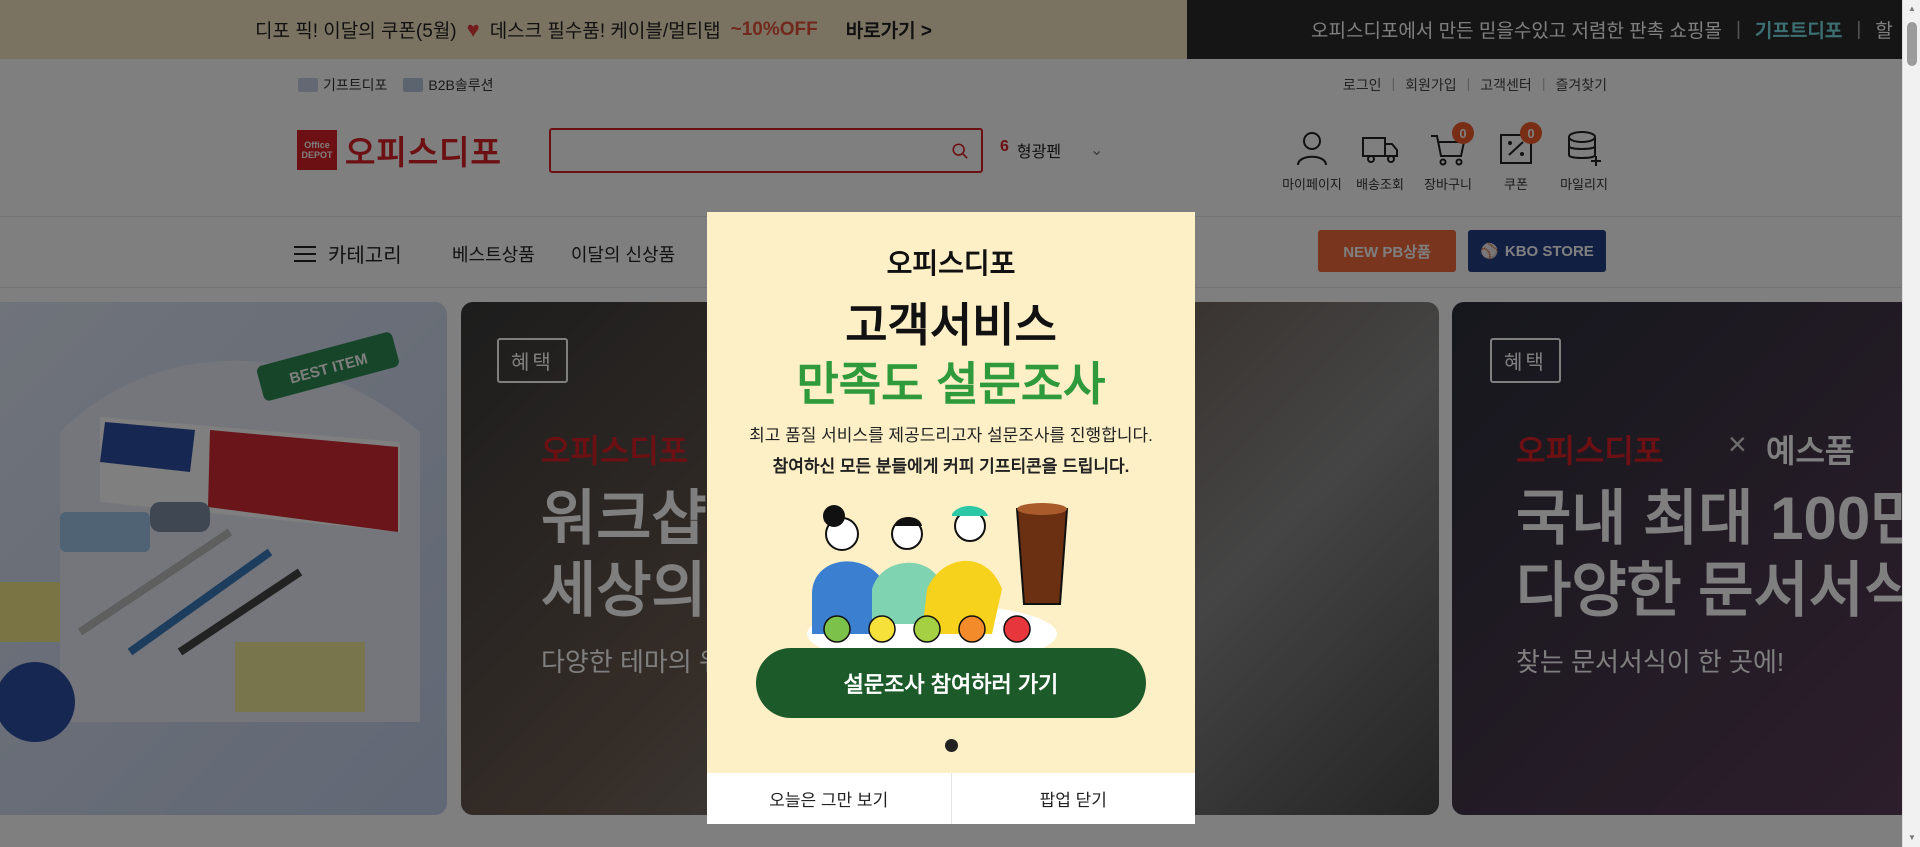 The image size is (1920, 847). I want to click on scroll-up-arrow-icon: ▲, so click(1912, 9).